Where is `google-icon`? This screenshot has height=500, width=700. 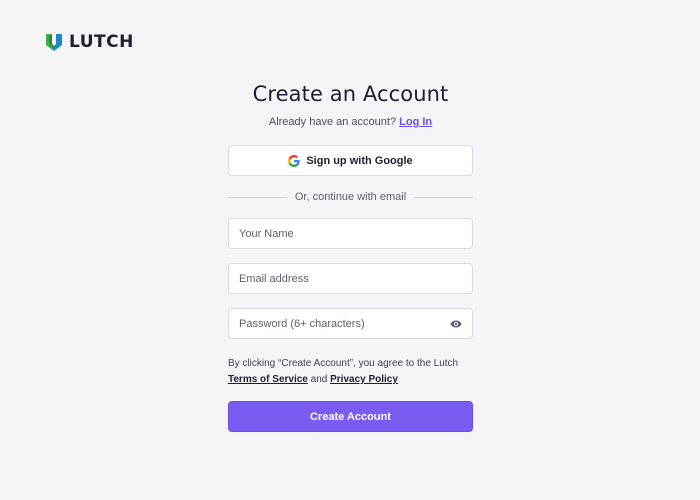
google-icon is located at coordinates (294, 160).